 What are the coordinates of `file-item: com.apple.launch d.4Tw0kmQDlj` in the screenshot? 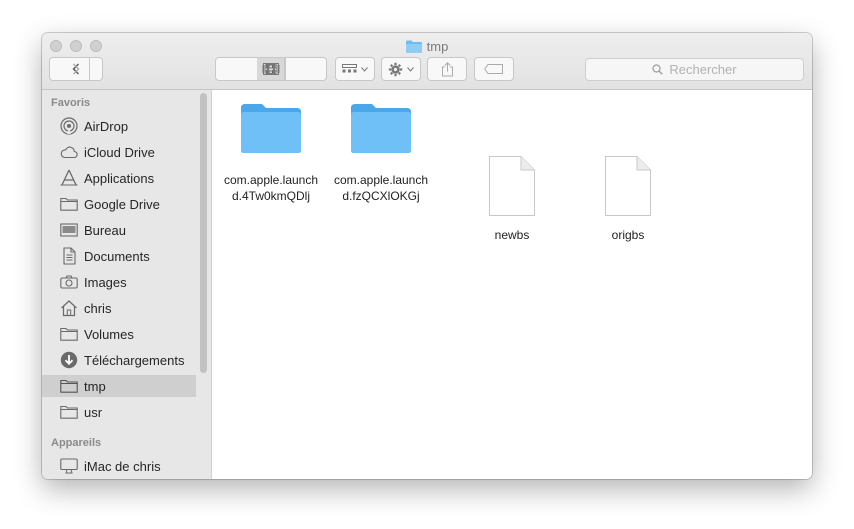 It's located at (271, 153).